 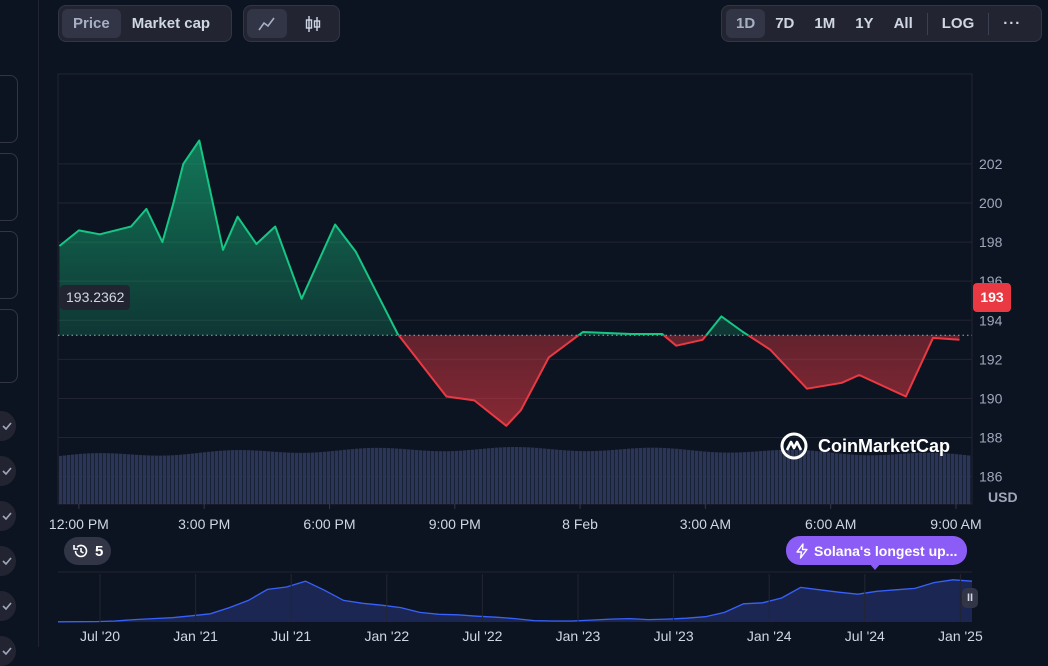 I want to click on history-count: 5, so click(x=99, y=551).